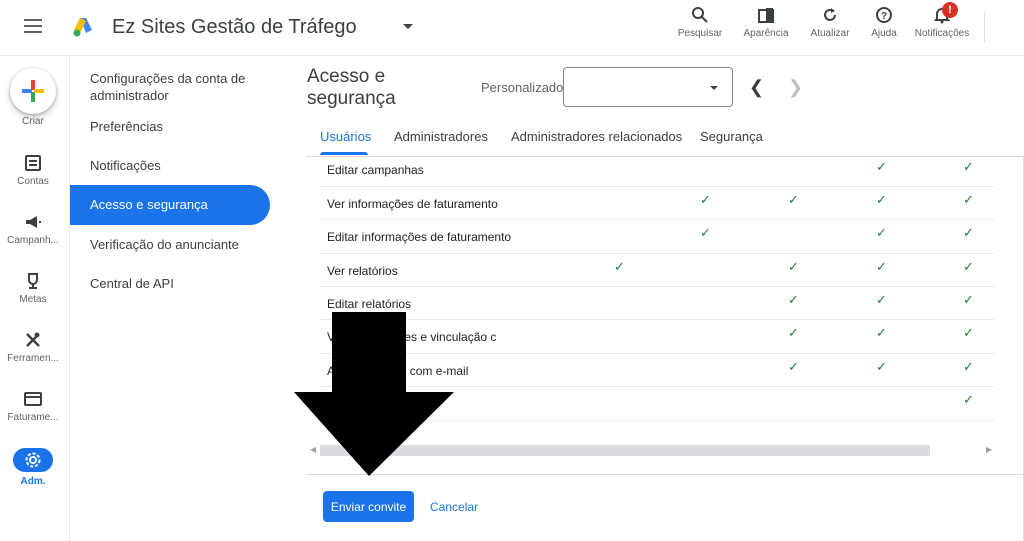 Image resolution: width=1024 pixels, height=541 pixels. I want to click on create-button, so click(33, 91).